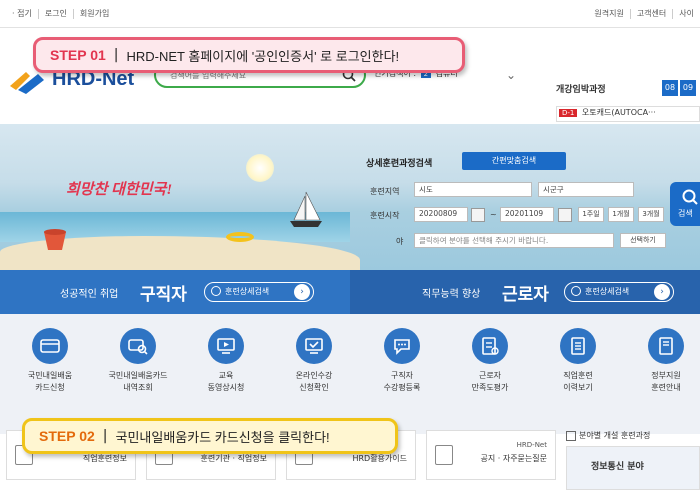  Describe the element at coordinates (586, 189) in the screenshot. I see `district-select: 시군구` at that location.